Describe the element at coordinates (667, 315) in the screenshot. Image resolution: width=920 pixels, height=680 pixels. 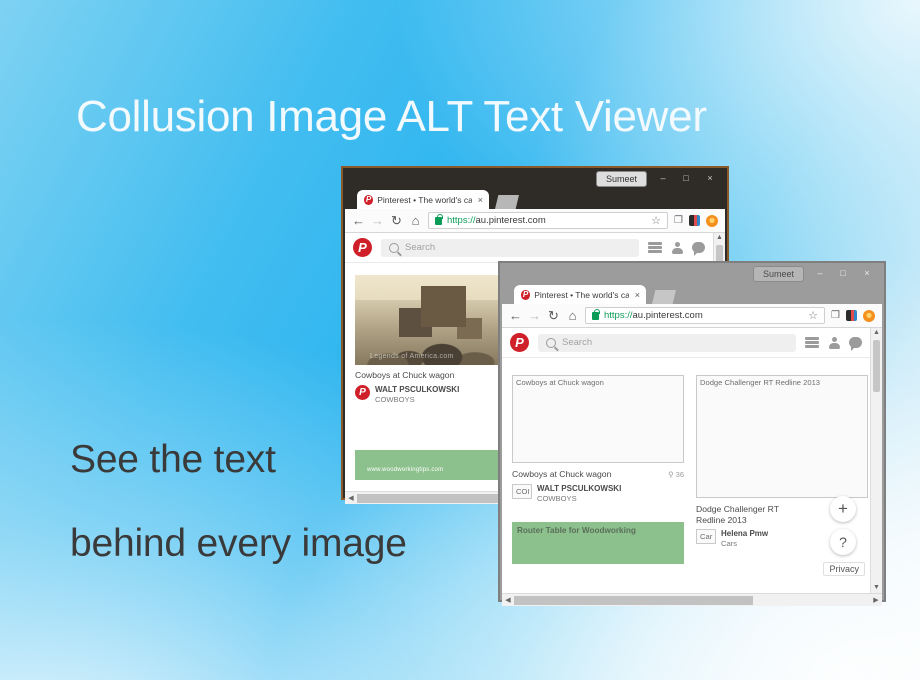
I see `url-host: au.pinterest.com` at that location.